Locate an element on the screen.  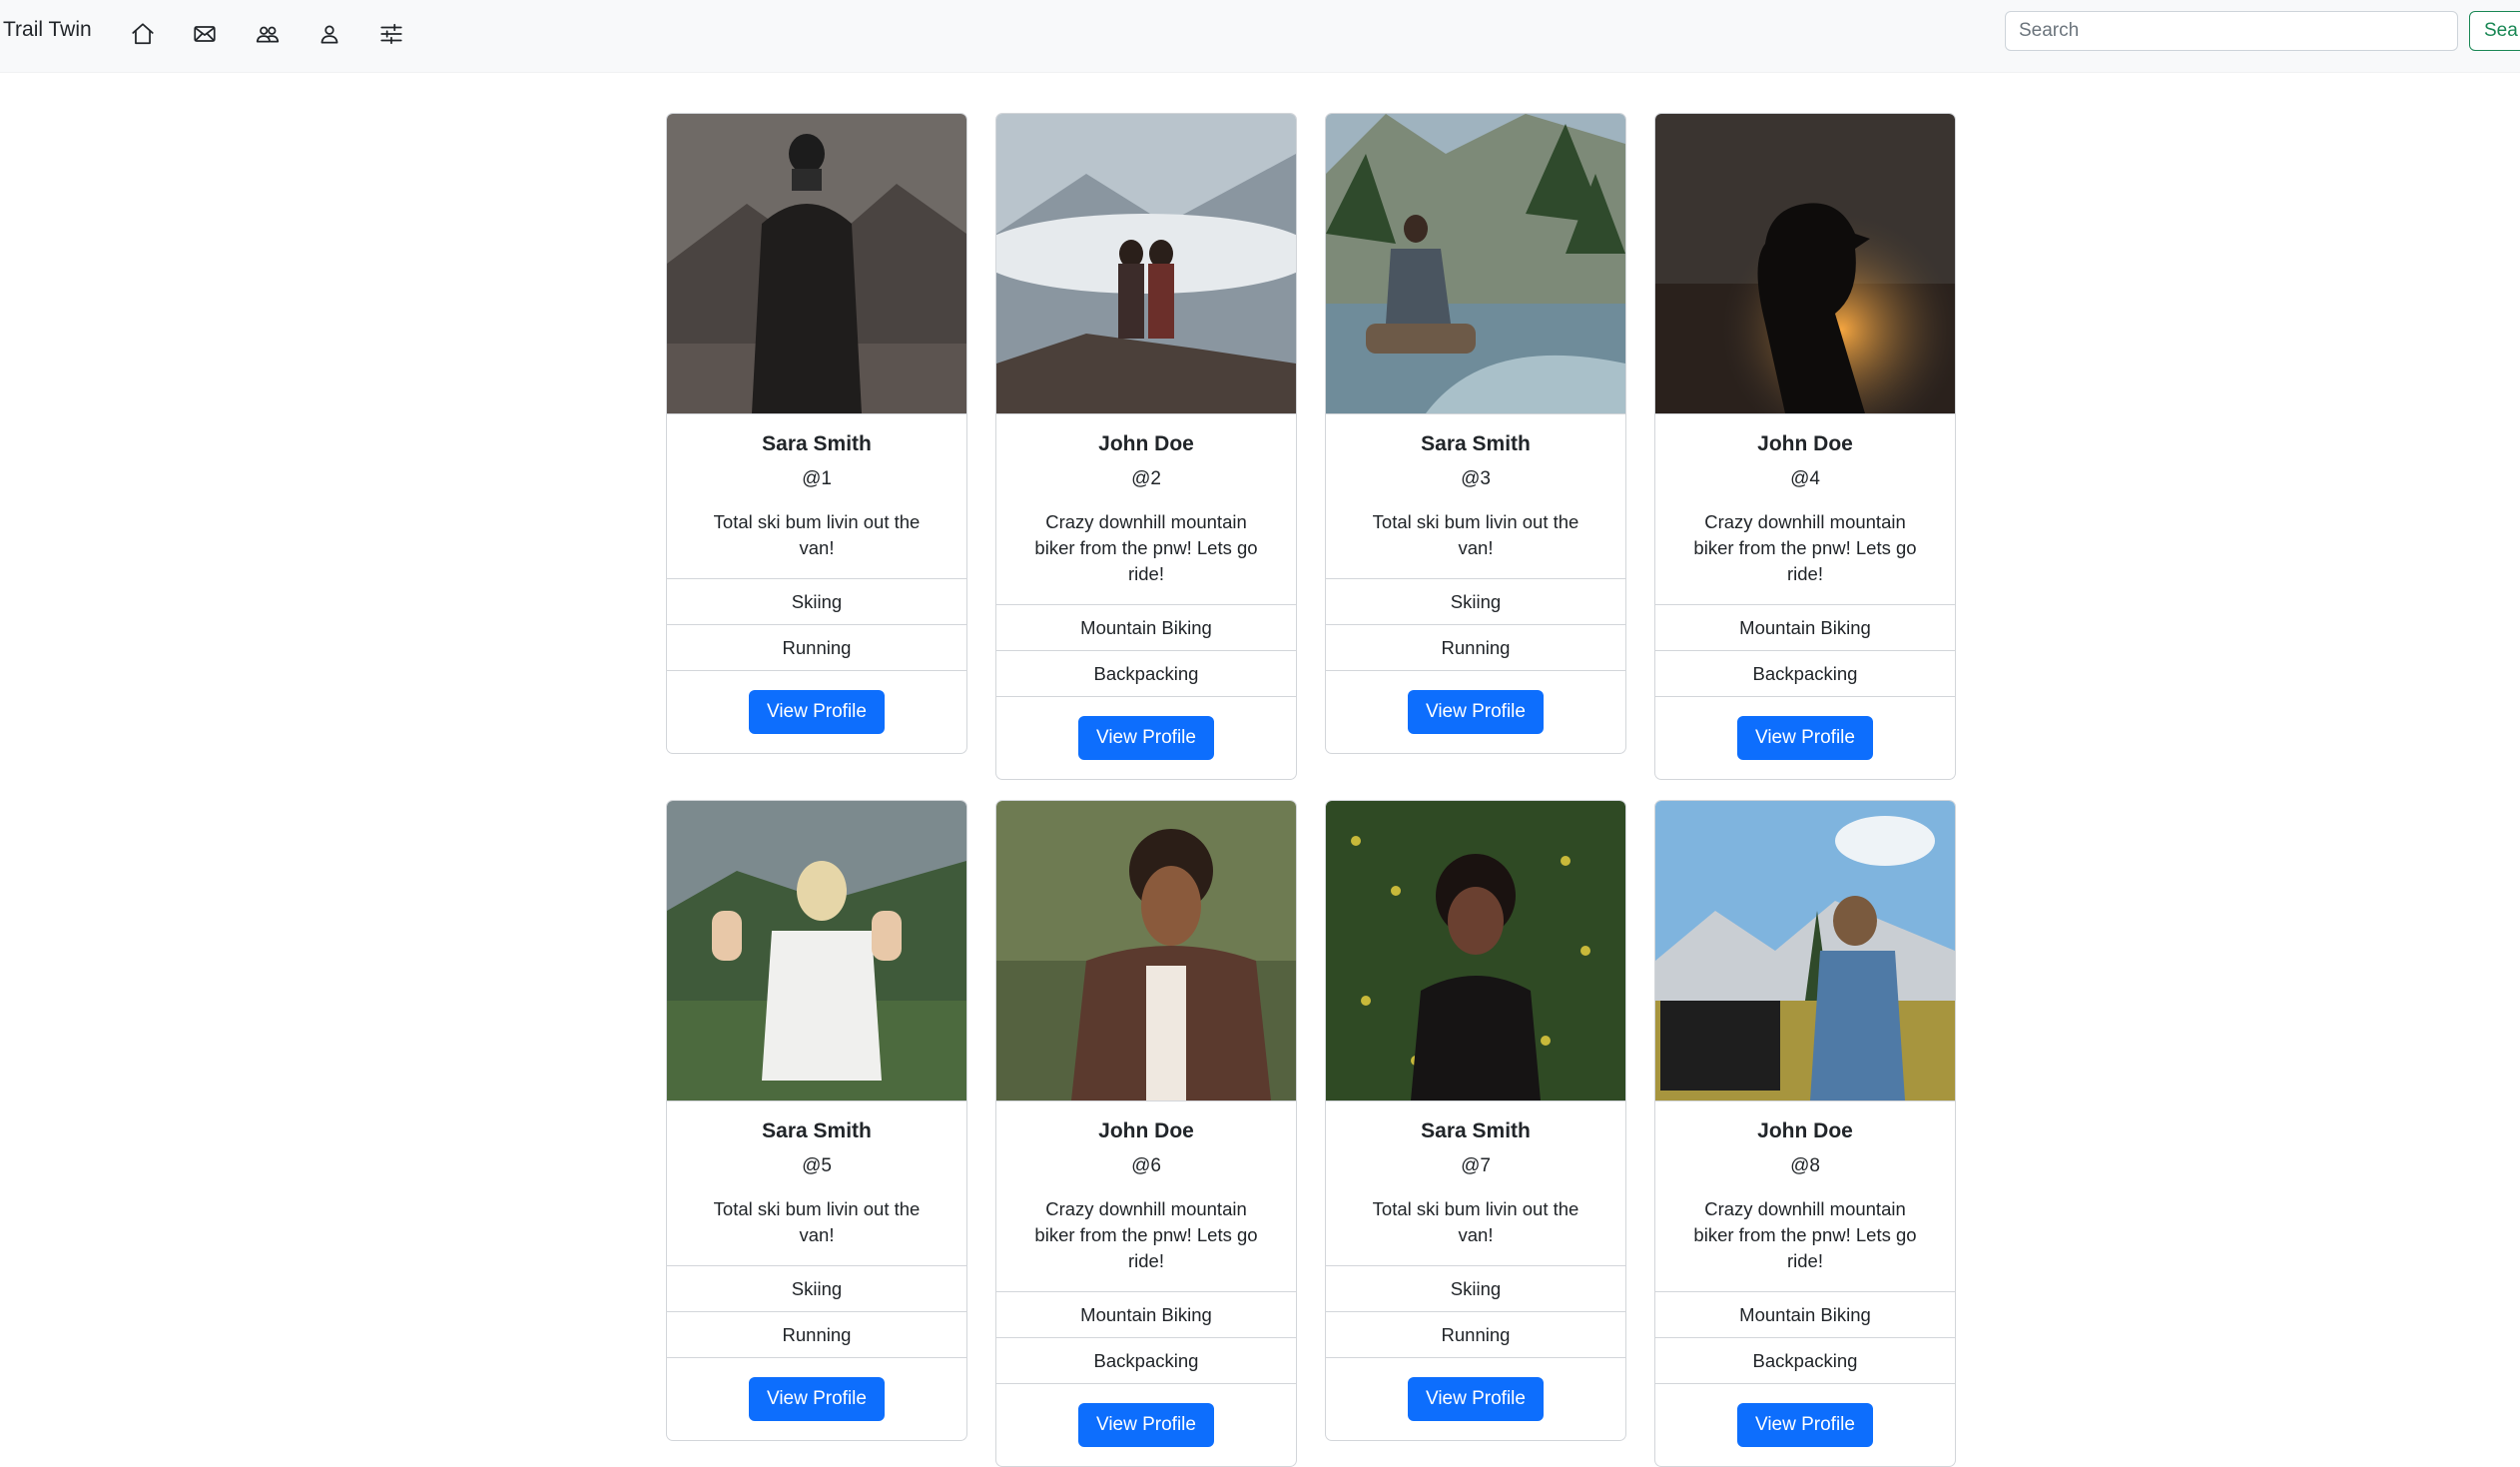
search-button: Sea is located at coordinates (2495, 31).